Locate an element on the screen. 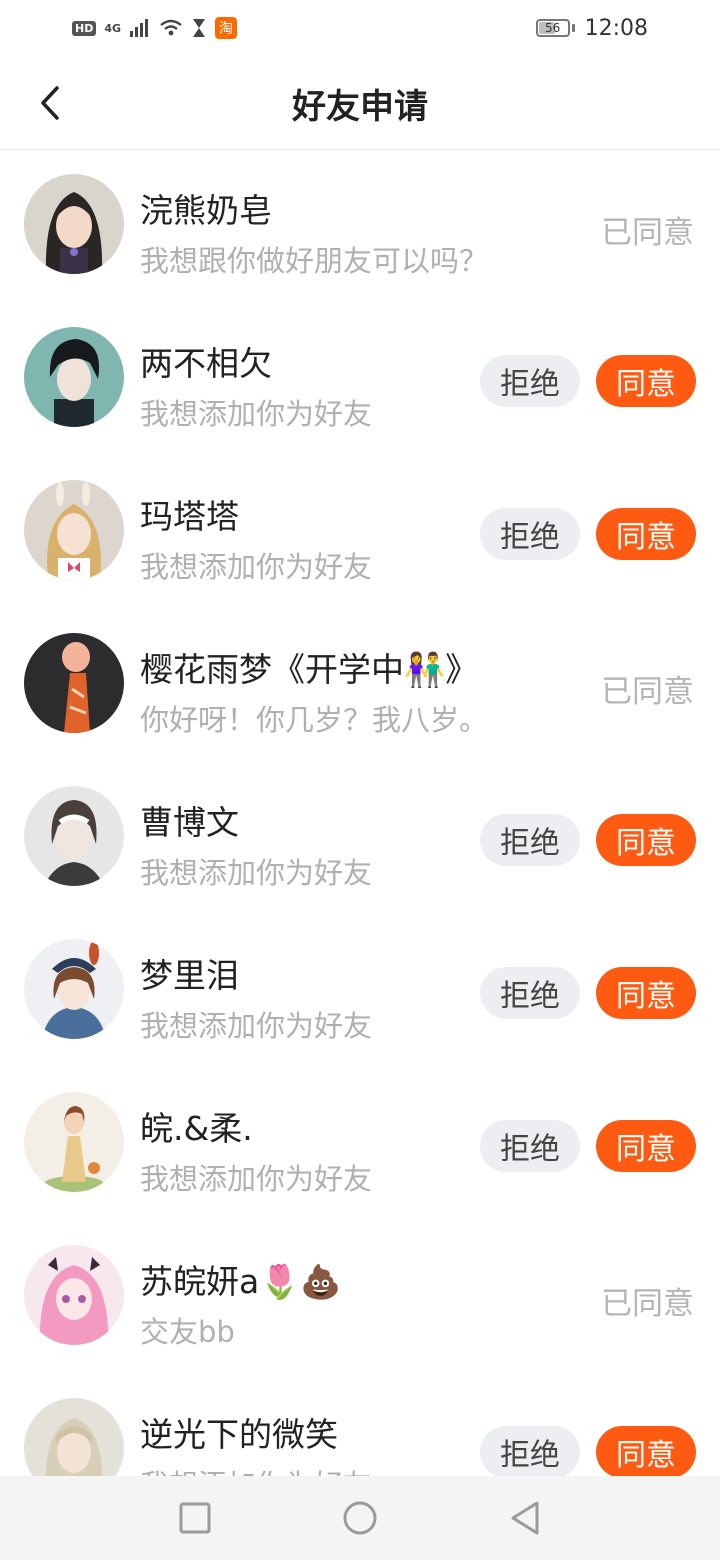 The height and width of the screenshot is (1560, 720). requester-name: 两不相欠 is located at coordinates (206, 363).